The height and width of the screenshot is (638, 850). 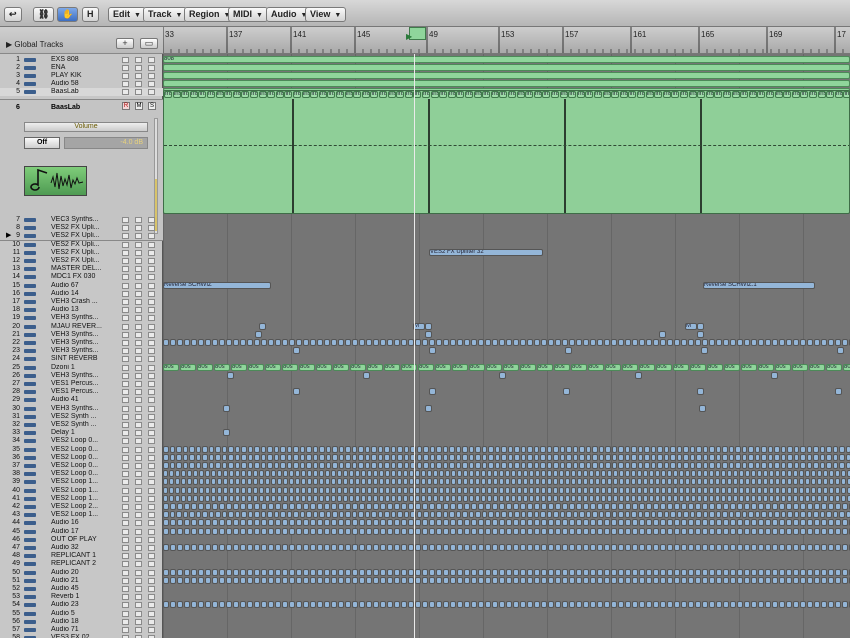 What do you see at coordinates (106, 143) in the screenshot?
I see `volume-value: -4.0 dB` at bounding box center [106, 143].